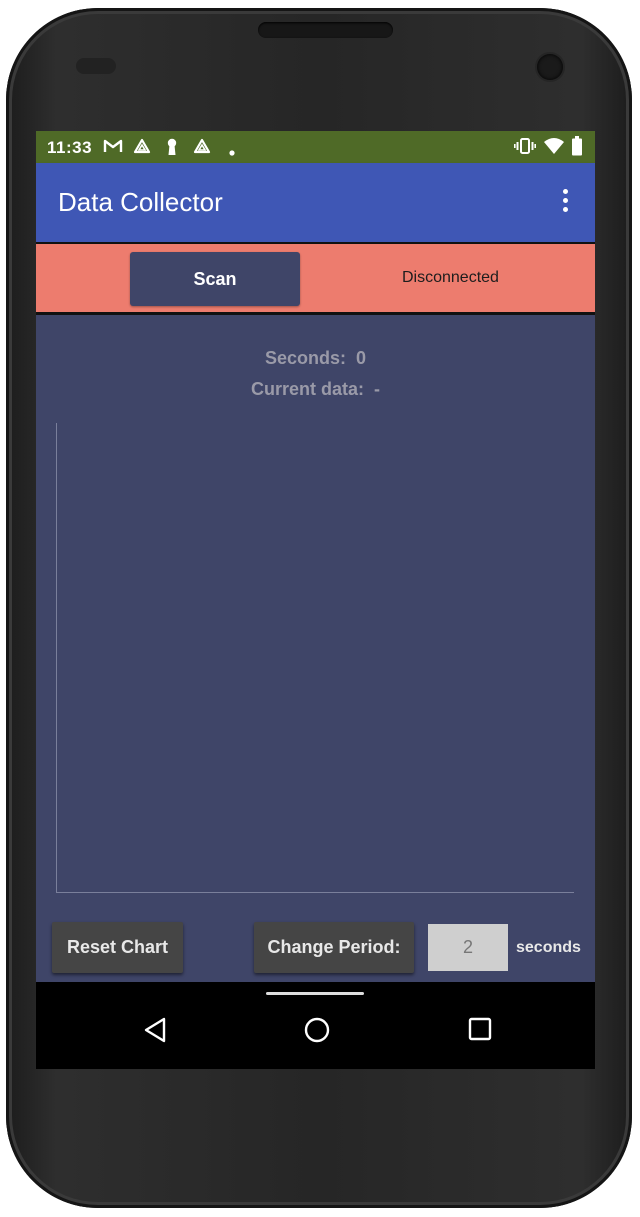 The width and height of the screenshot is (640, 1217). Describe the element at coordinates (70, 147) in the screenshot. I see `status-time: 11:33` at that location.